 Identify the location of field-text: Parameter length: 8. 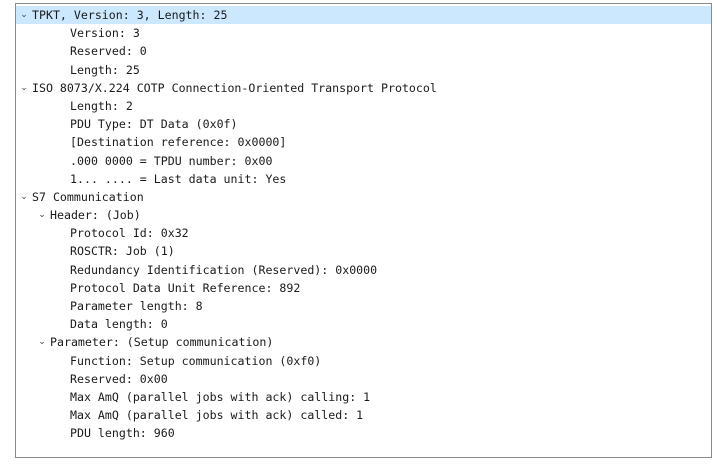
(136, 306).